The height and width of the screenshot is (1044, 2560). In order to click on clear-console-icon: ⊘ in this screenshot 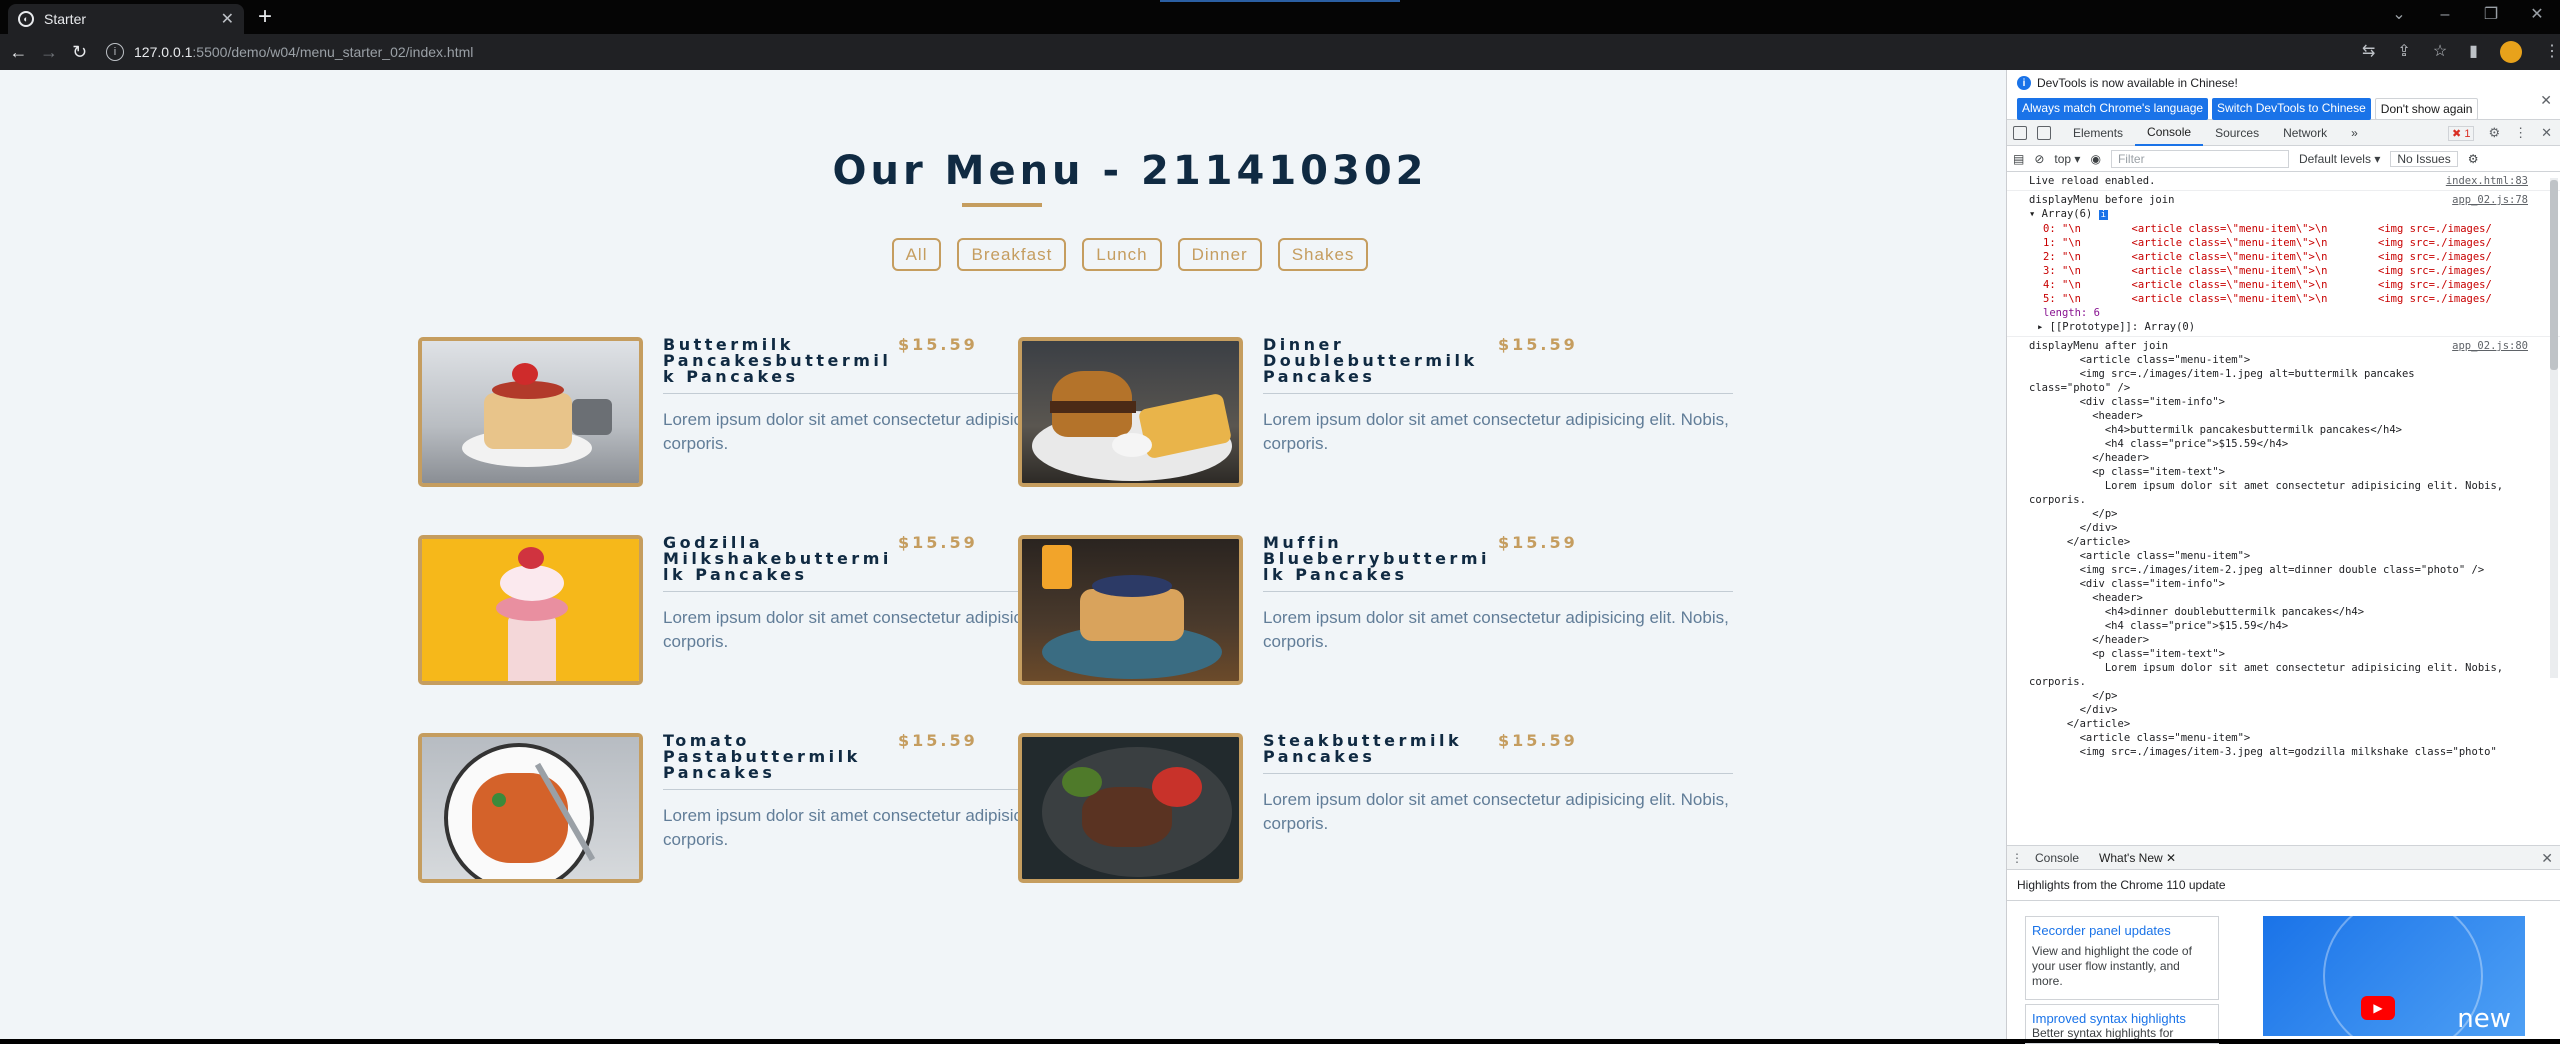, I will do `click(2039, 159)`.